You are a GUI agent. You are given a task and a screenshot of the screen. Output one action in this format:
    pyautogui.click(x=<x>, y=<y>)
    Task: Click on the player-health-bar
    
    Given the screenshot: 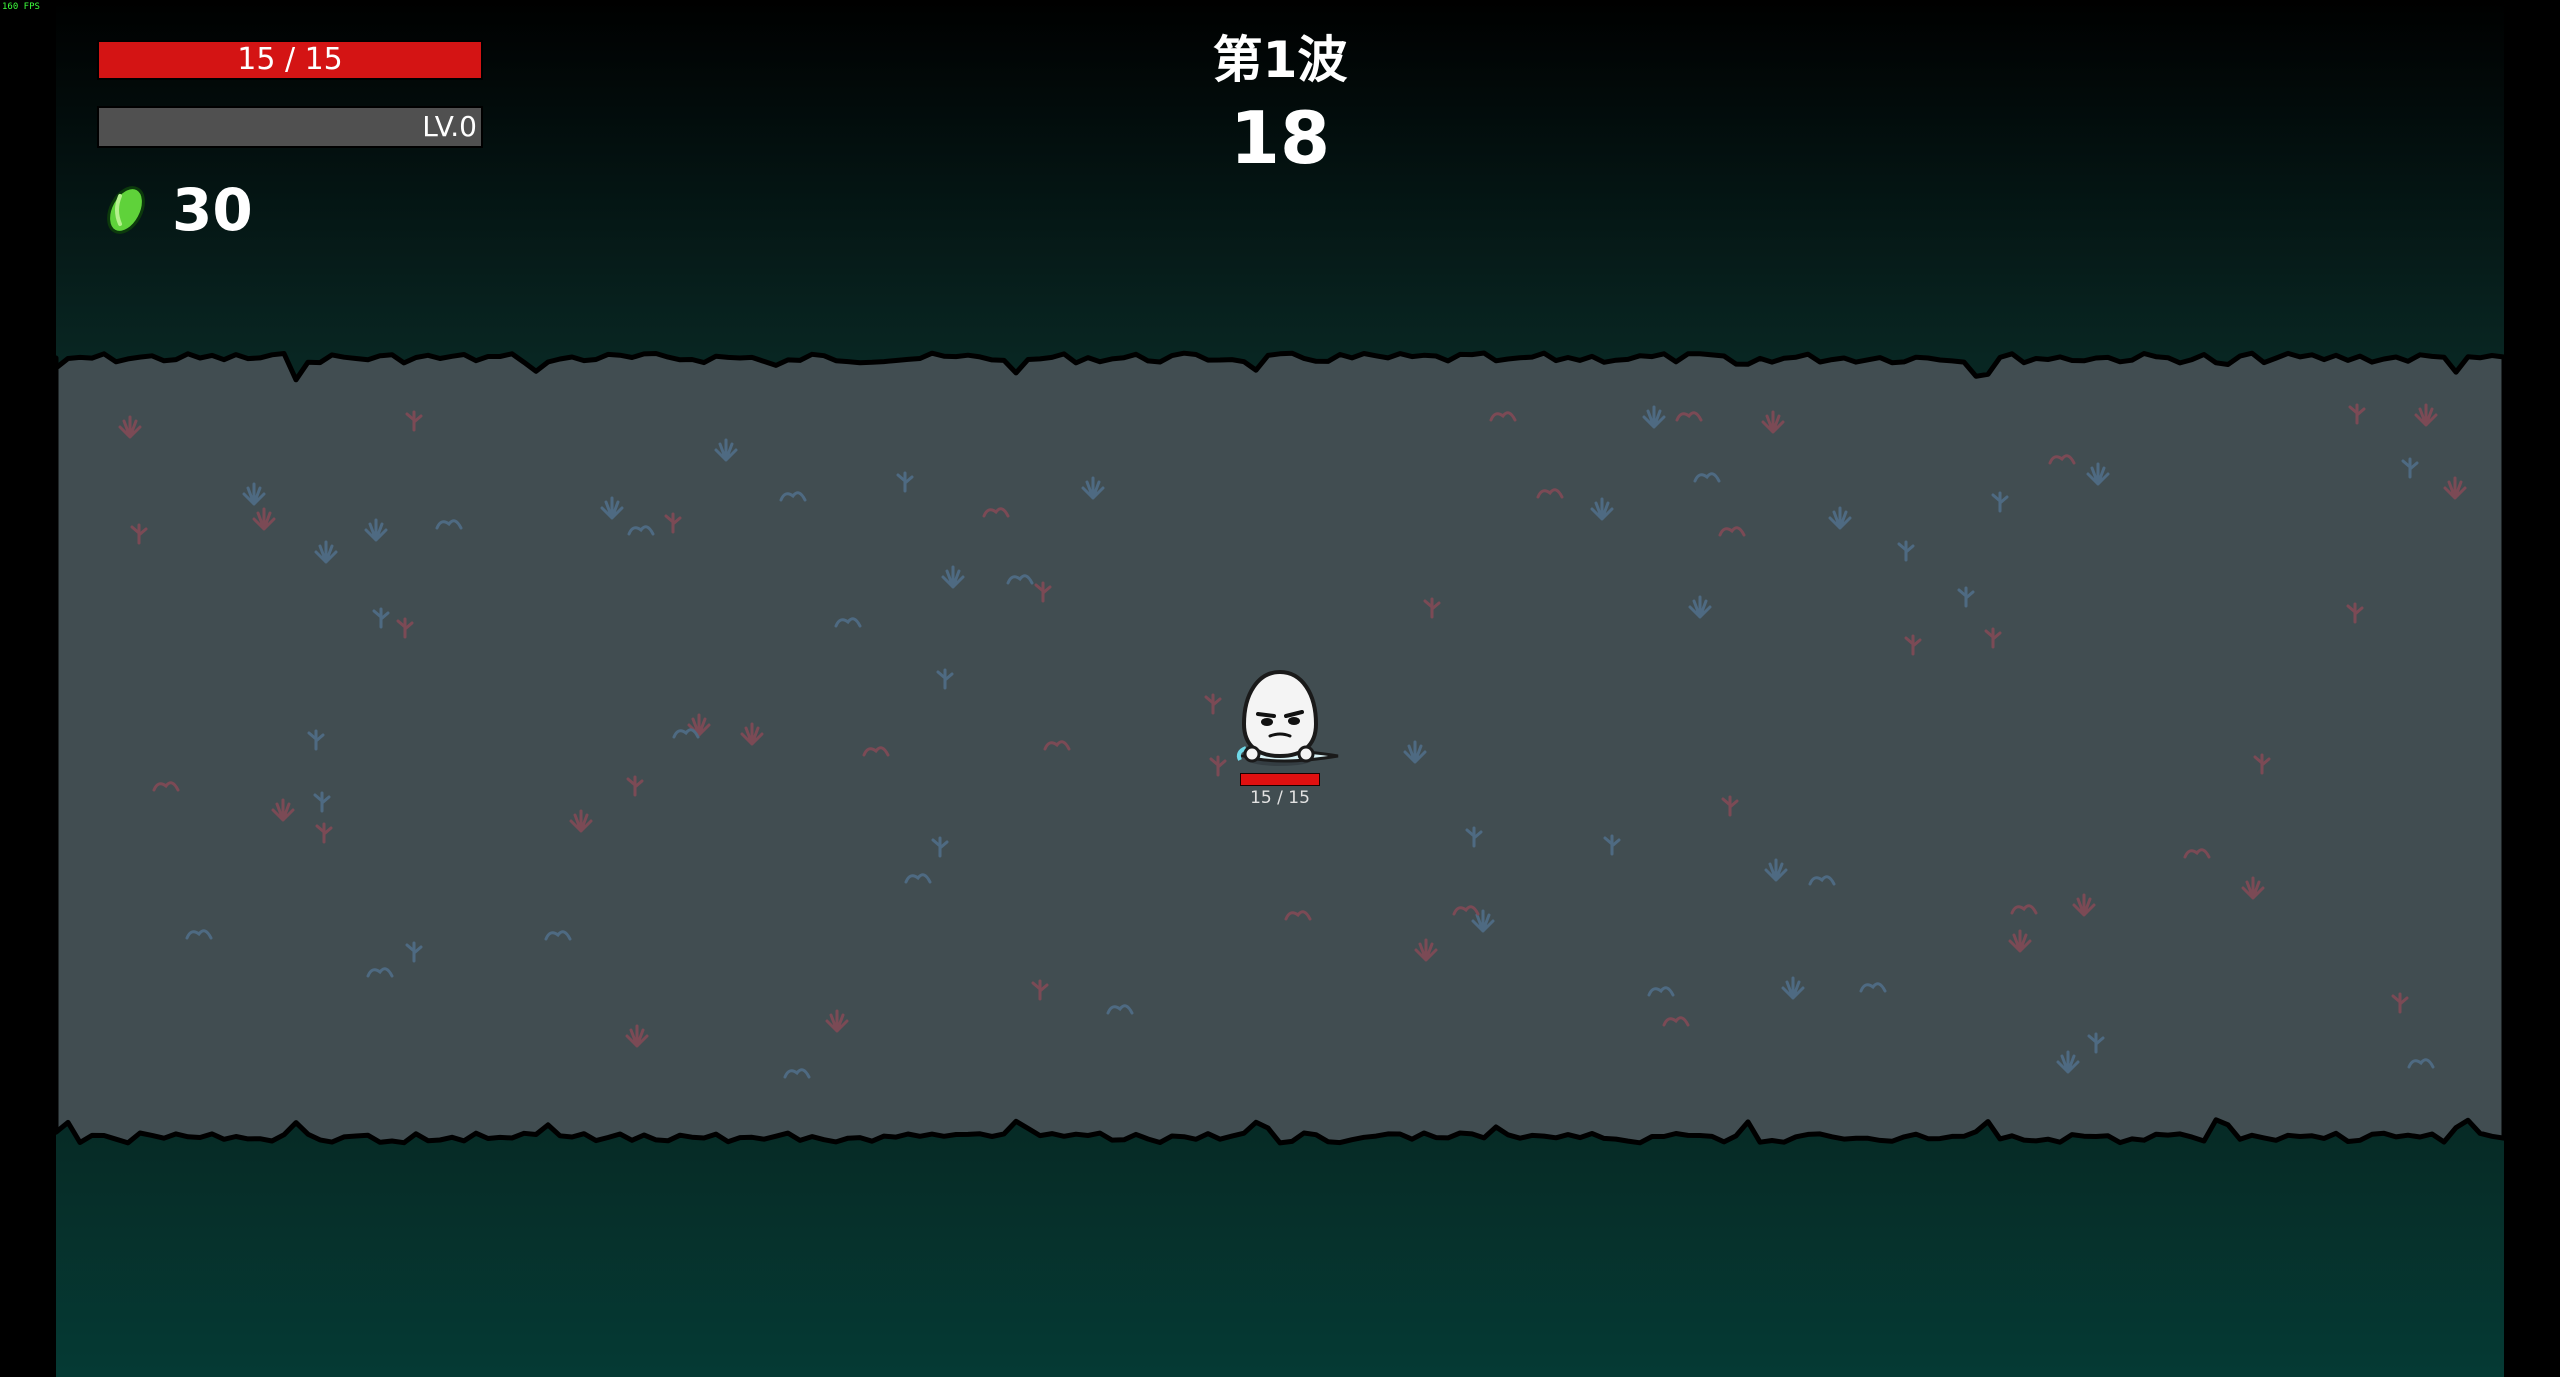 What is the action you would take?
    pyautogui.click(x=1280, y=779)
    